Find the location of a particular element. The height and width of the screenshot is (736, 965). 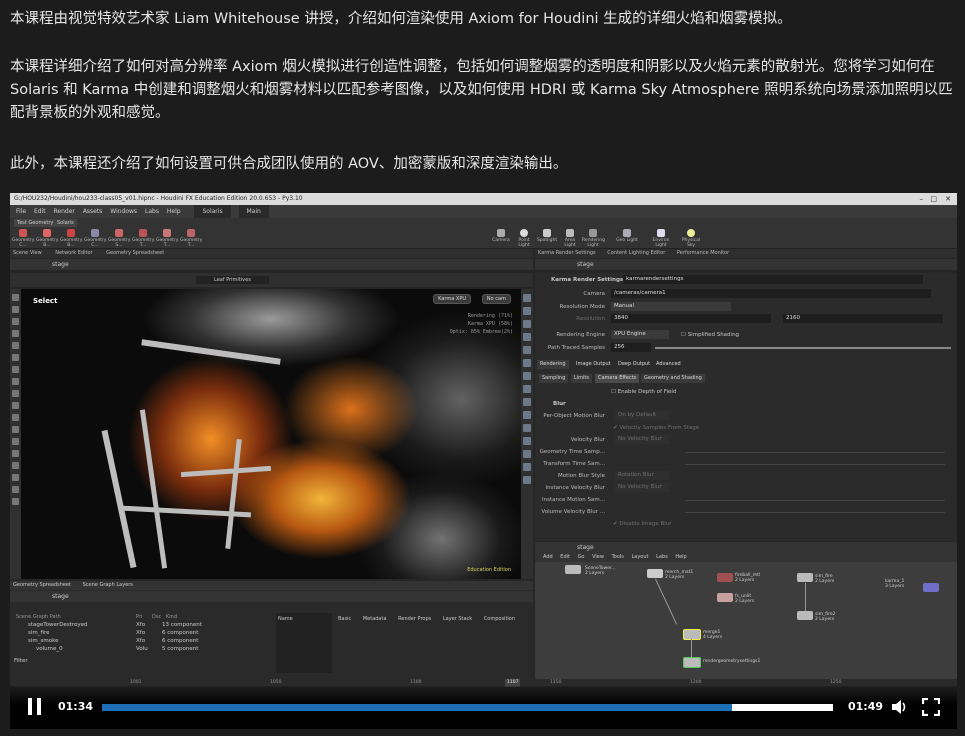

description-extra: 此外，本课程还介绍了如何设置可供合成团队使用的 AOV、加密蒙版和深度渲染输出。 is located at coordinates (289, 164).